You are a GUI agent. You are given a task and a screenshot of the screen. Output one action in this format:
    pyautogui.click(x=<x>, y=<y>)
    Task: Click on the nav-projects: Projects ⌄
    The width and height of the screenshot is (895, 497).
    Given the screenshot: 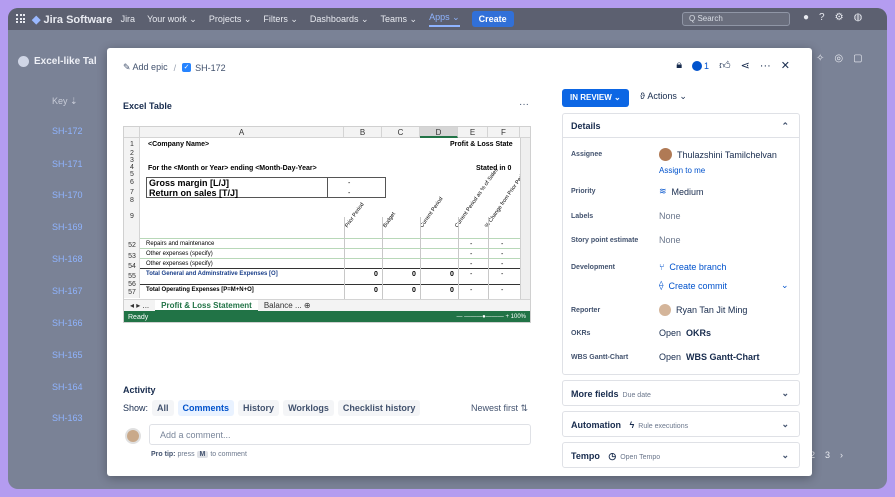 What is the action you would take?
    pyautogui.click(x=230, y=19)
    